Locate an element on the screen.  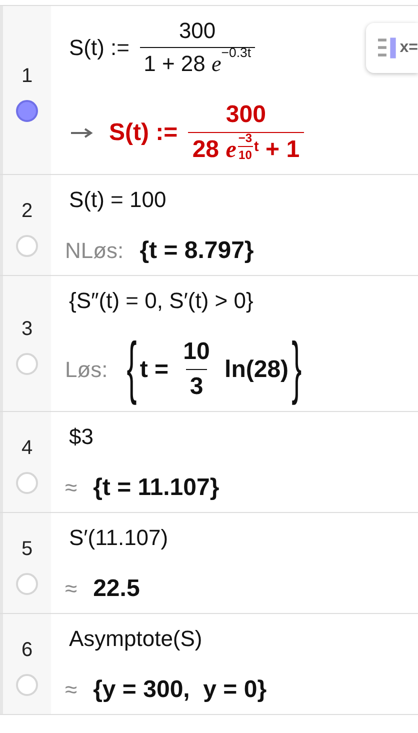
row-number: 2 is located at coordinates (27, 211).